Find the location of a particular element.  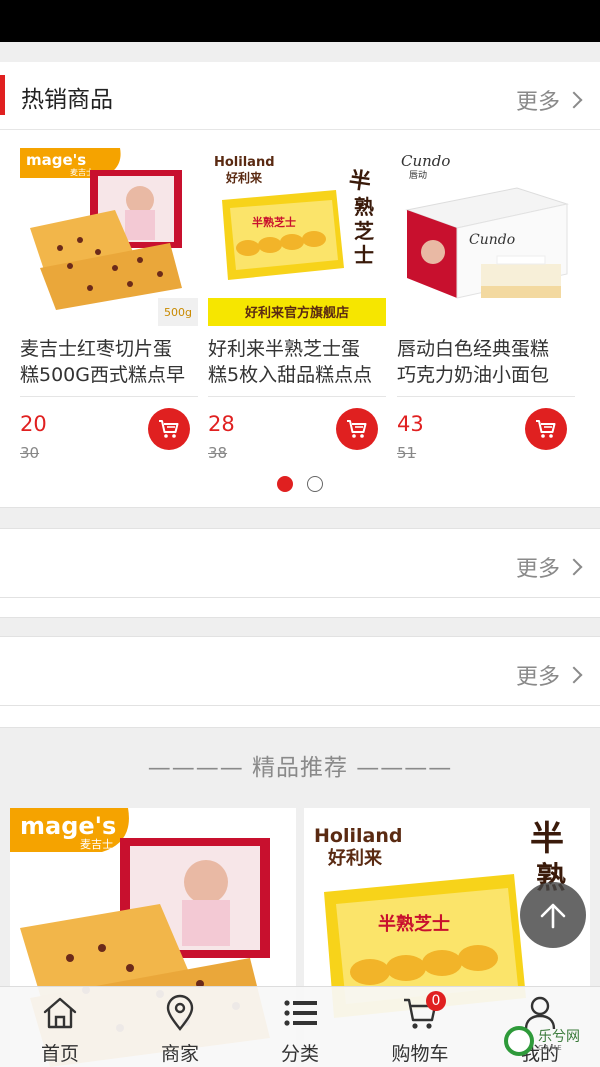

nav-label: 分类 is located at coordinates (299, 1054).